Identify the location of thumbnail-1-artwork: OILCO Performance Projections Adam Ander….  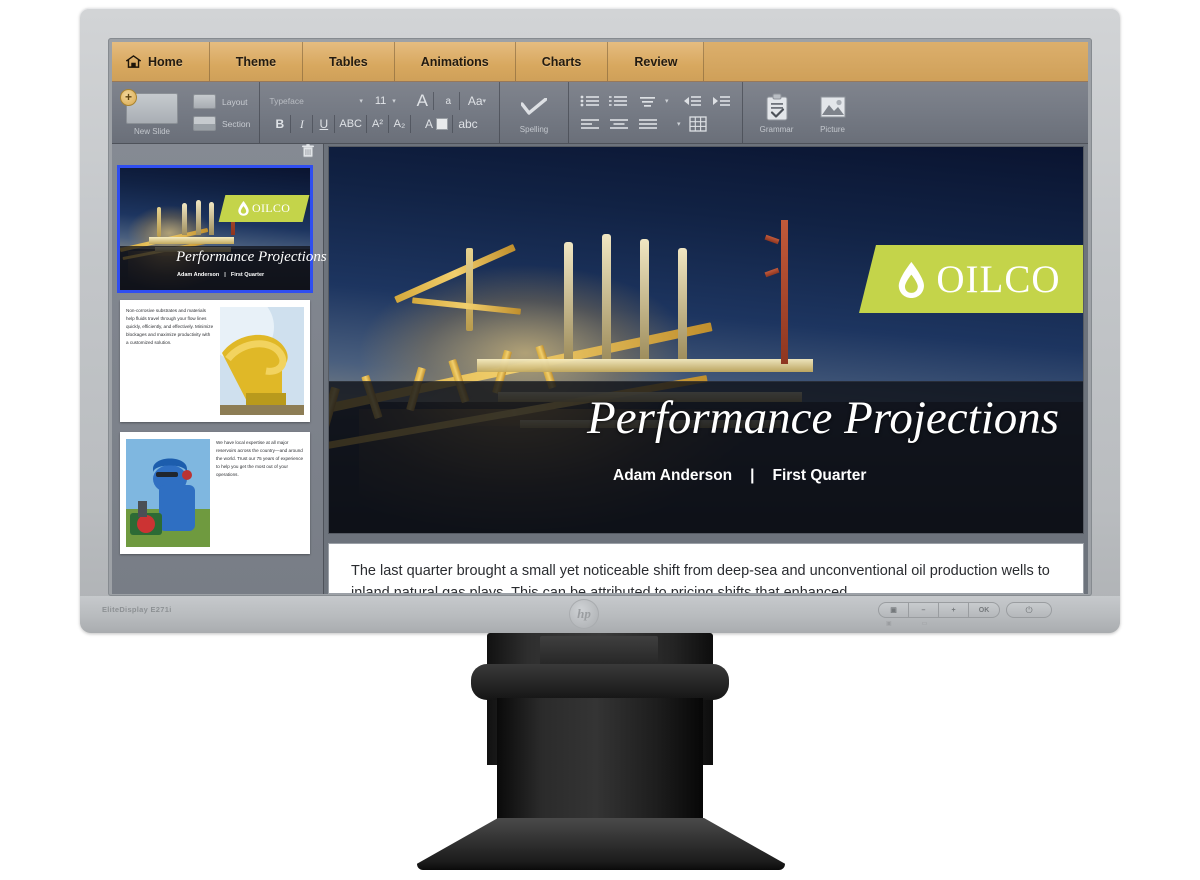
(223, 229).